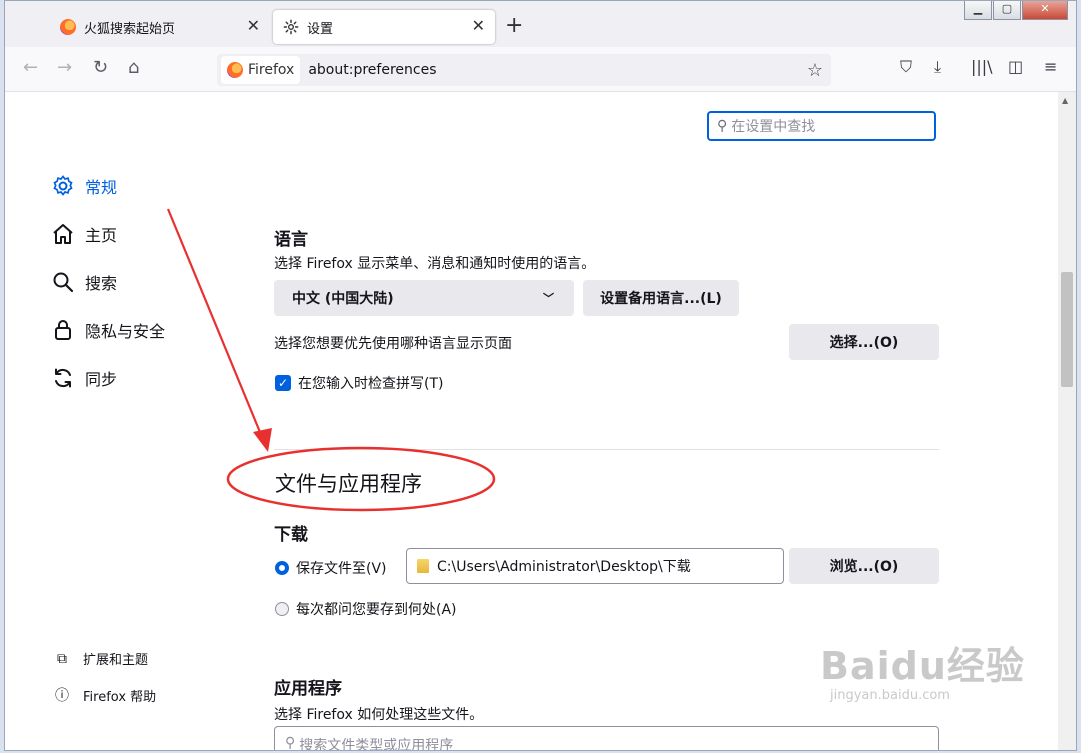  I want to click on language-description: 选择 Firefox 显示菜单、消息和通知时使用的语言。, so click(435, 264).